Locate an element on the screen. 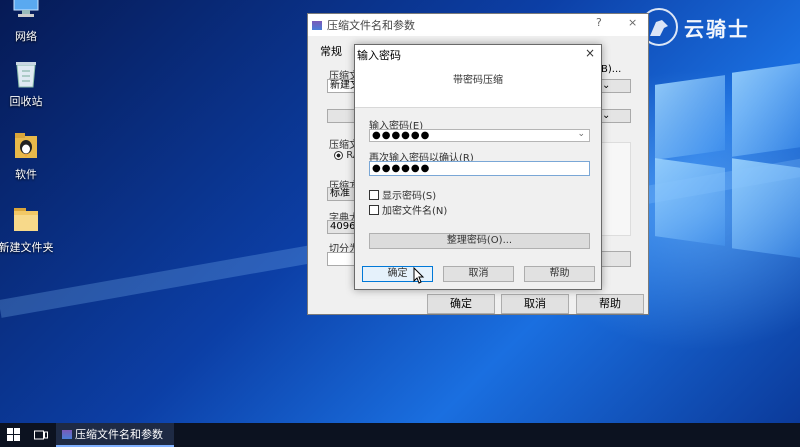  task-view-icon is located at coordinates (41, 435).